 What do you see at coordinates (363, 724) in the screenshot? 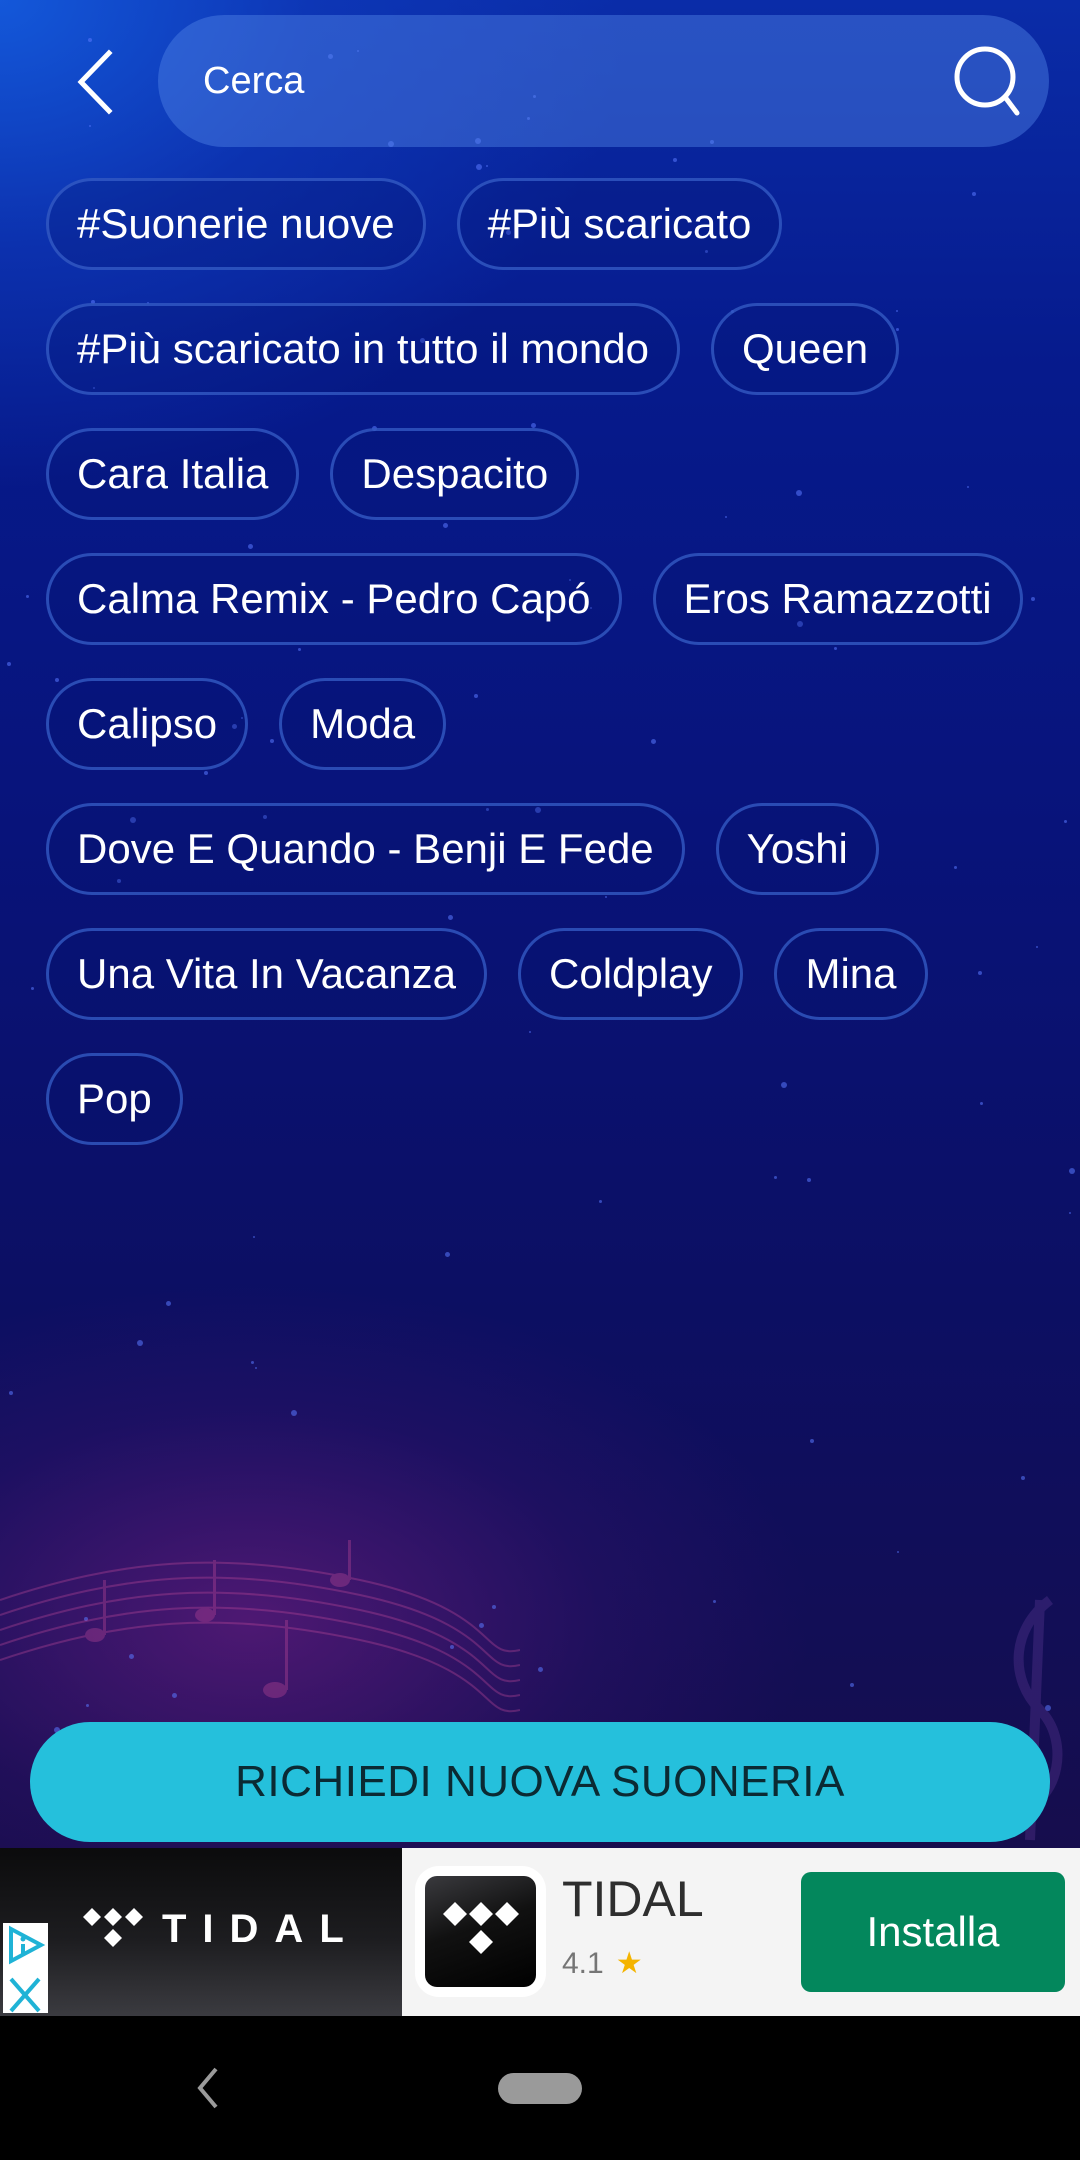
I see `tag-chip: Moda` at bounding box center [363, 724].